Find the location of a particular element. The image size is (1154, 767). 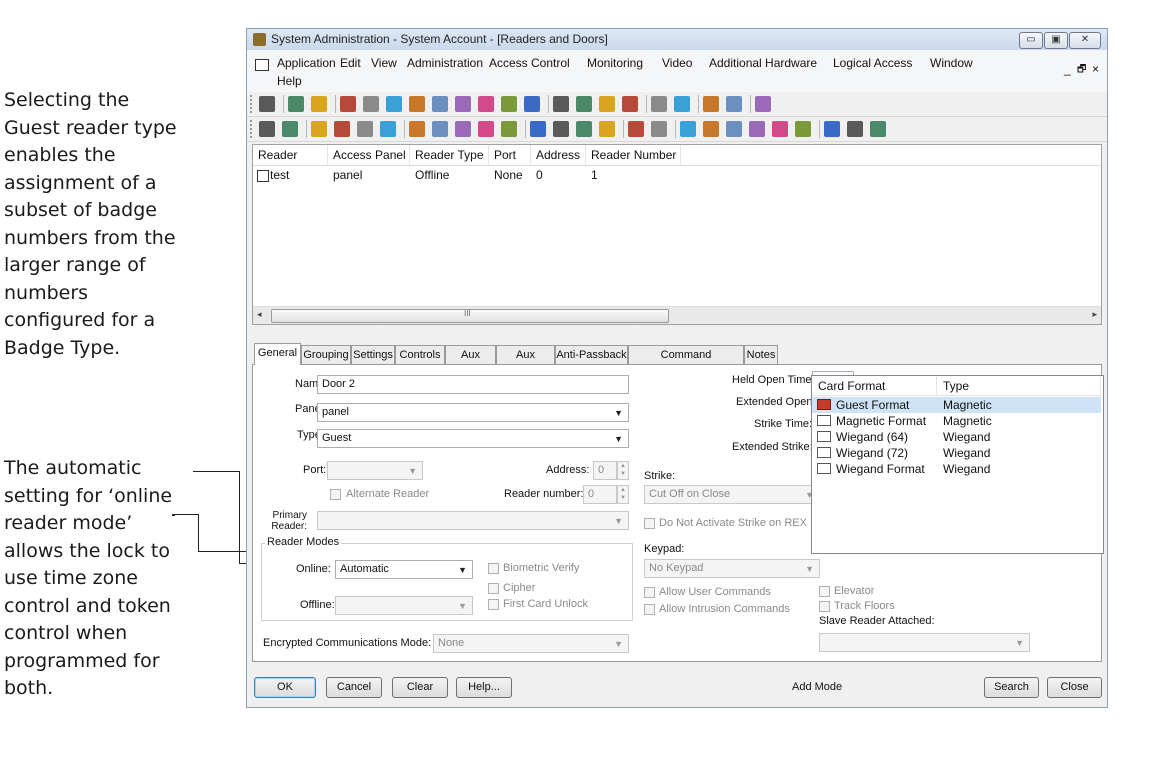

fire-icon is located at coordinates (688, 129).